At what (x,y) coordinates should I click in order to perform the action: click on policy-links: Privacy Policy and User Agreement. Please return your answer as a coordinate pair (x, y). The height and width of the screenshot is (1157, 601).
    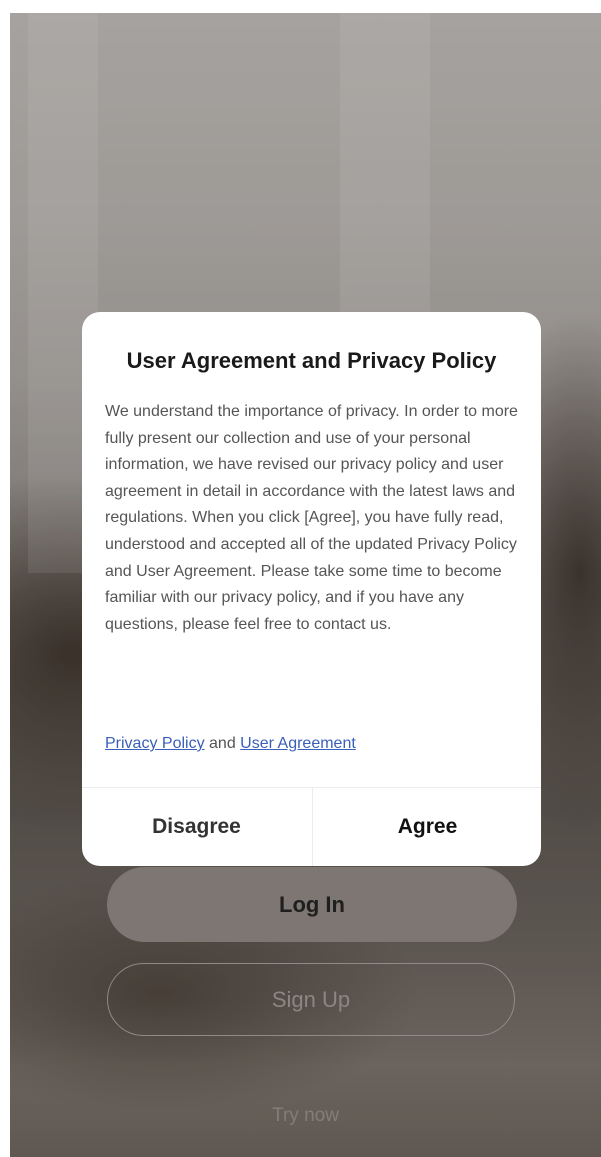
    Looking at the image, I should click on (230, 744).